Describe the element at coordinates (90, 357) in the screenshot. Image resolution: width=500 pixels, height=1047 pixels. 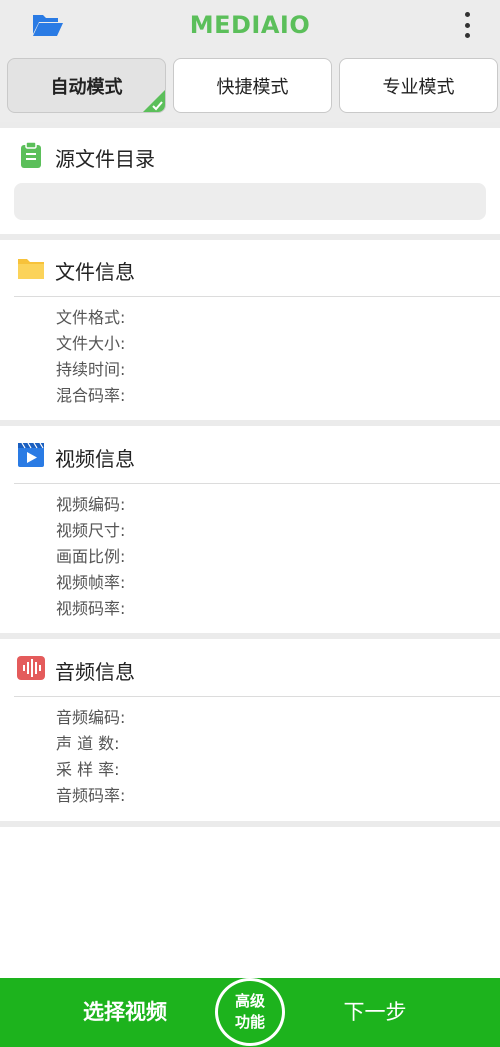
I see `file-info-list: 文件格式: 文件大小: 持续时间: 混合码率:` at that location.